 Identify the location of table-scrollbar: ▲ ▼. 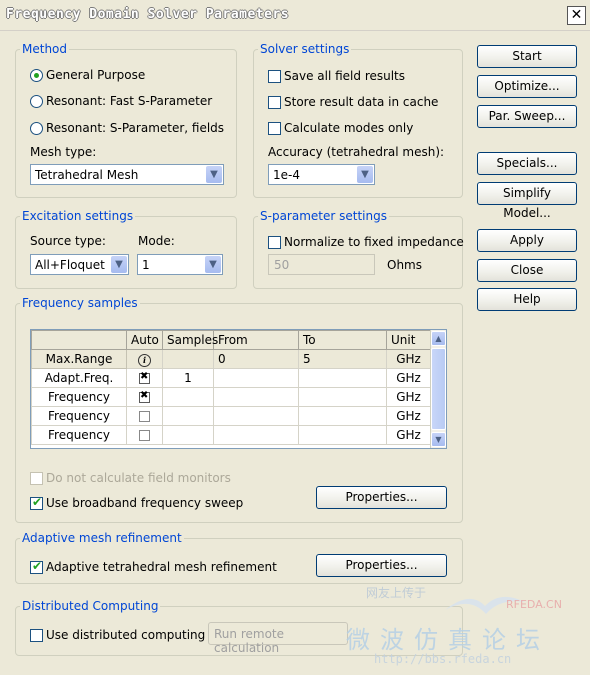
(438, 389).